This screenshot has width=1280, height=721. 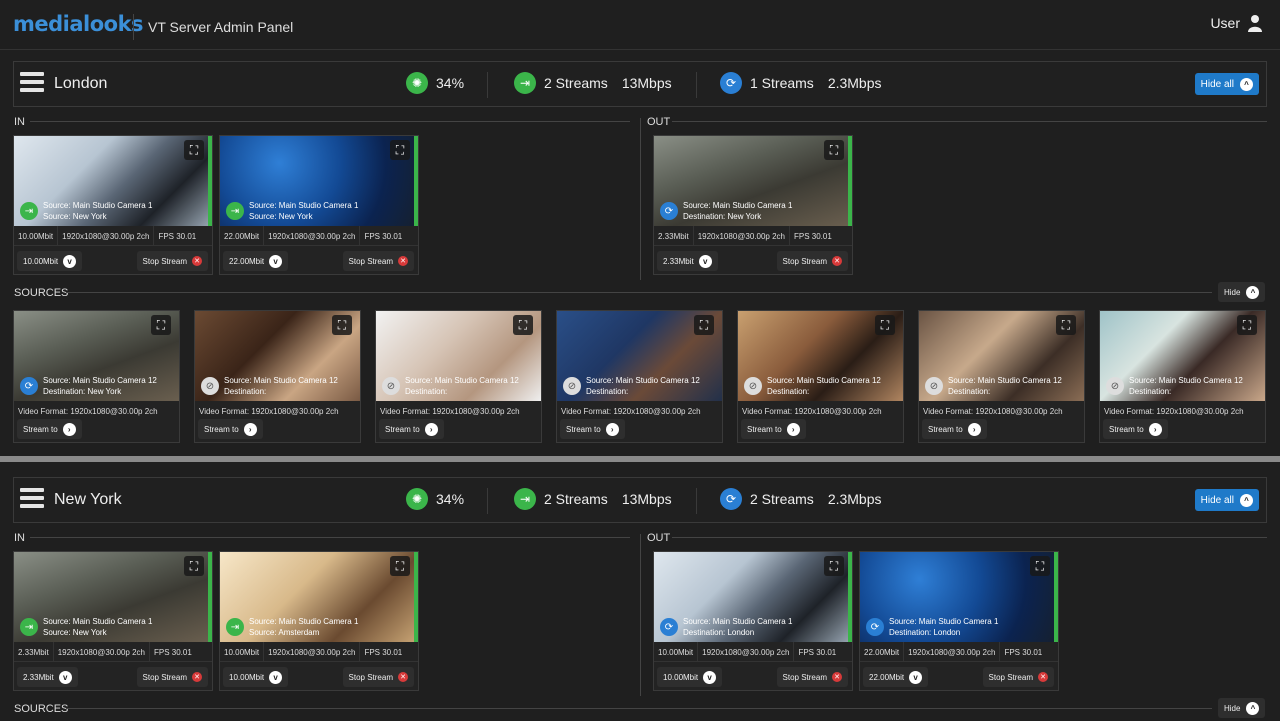 What do you see at coordinates (722, 216) in the screenshot?
I see `caption-target: Destination: New York` at bounding box center [722, 216].